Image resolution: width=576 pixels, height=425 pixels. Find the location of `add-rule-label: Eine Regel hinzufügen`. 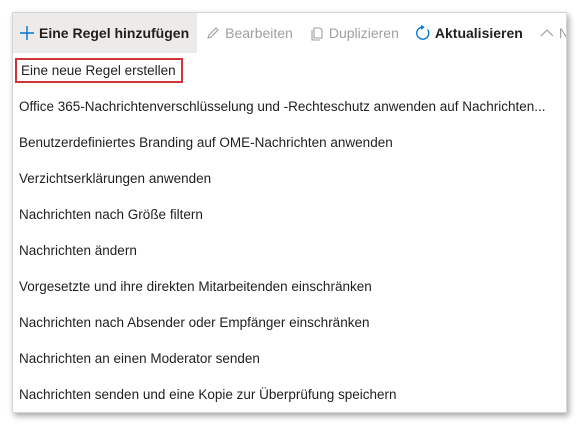

add-rule-label: Eine Regel hinzufügen is located at coordinates (114, 33).